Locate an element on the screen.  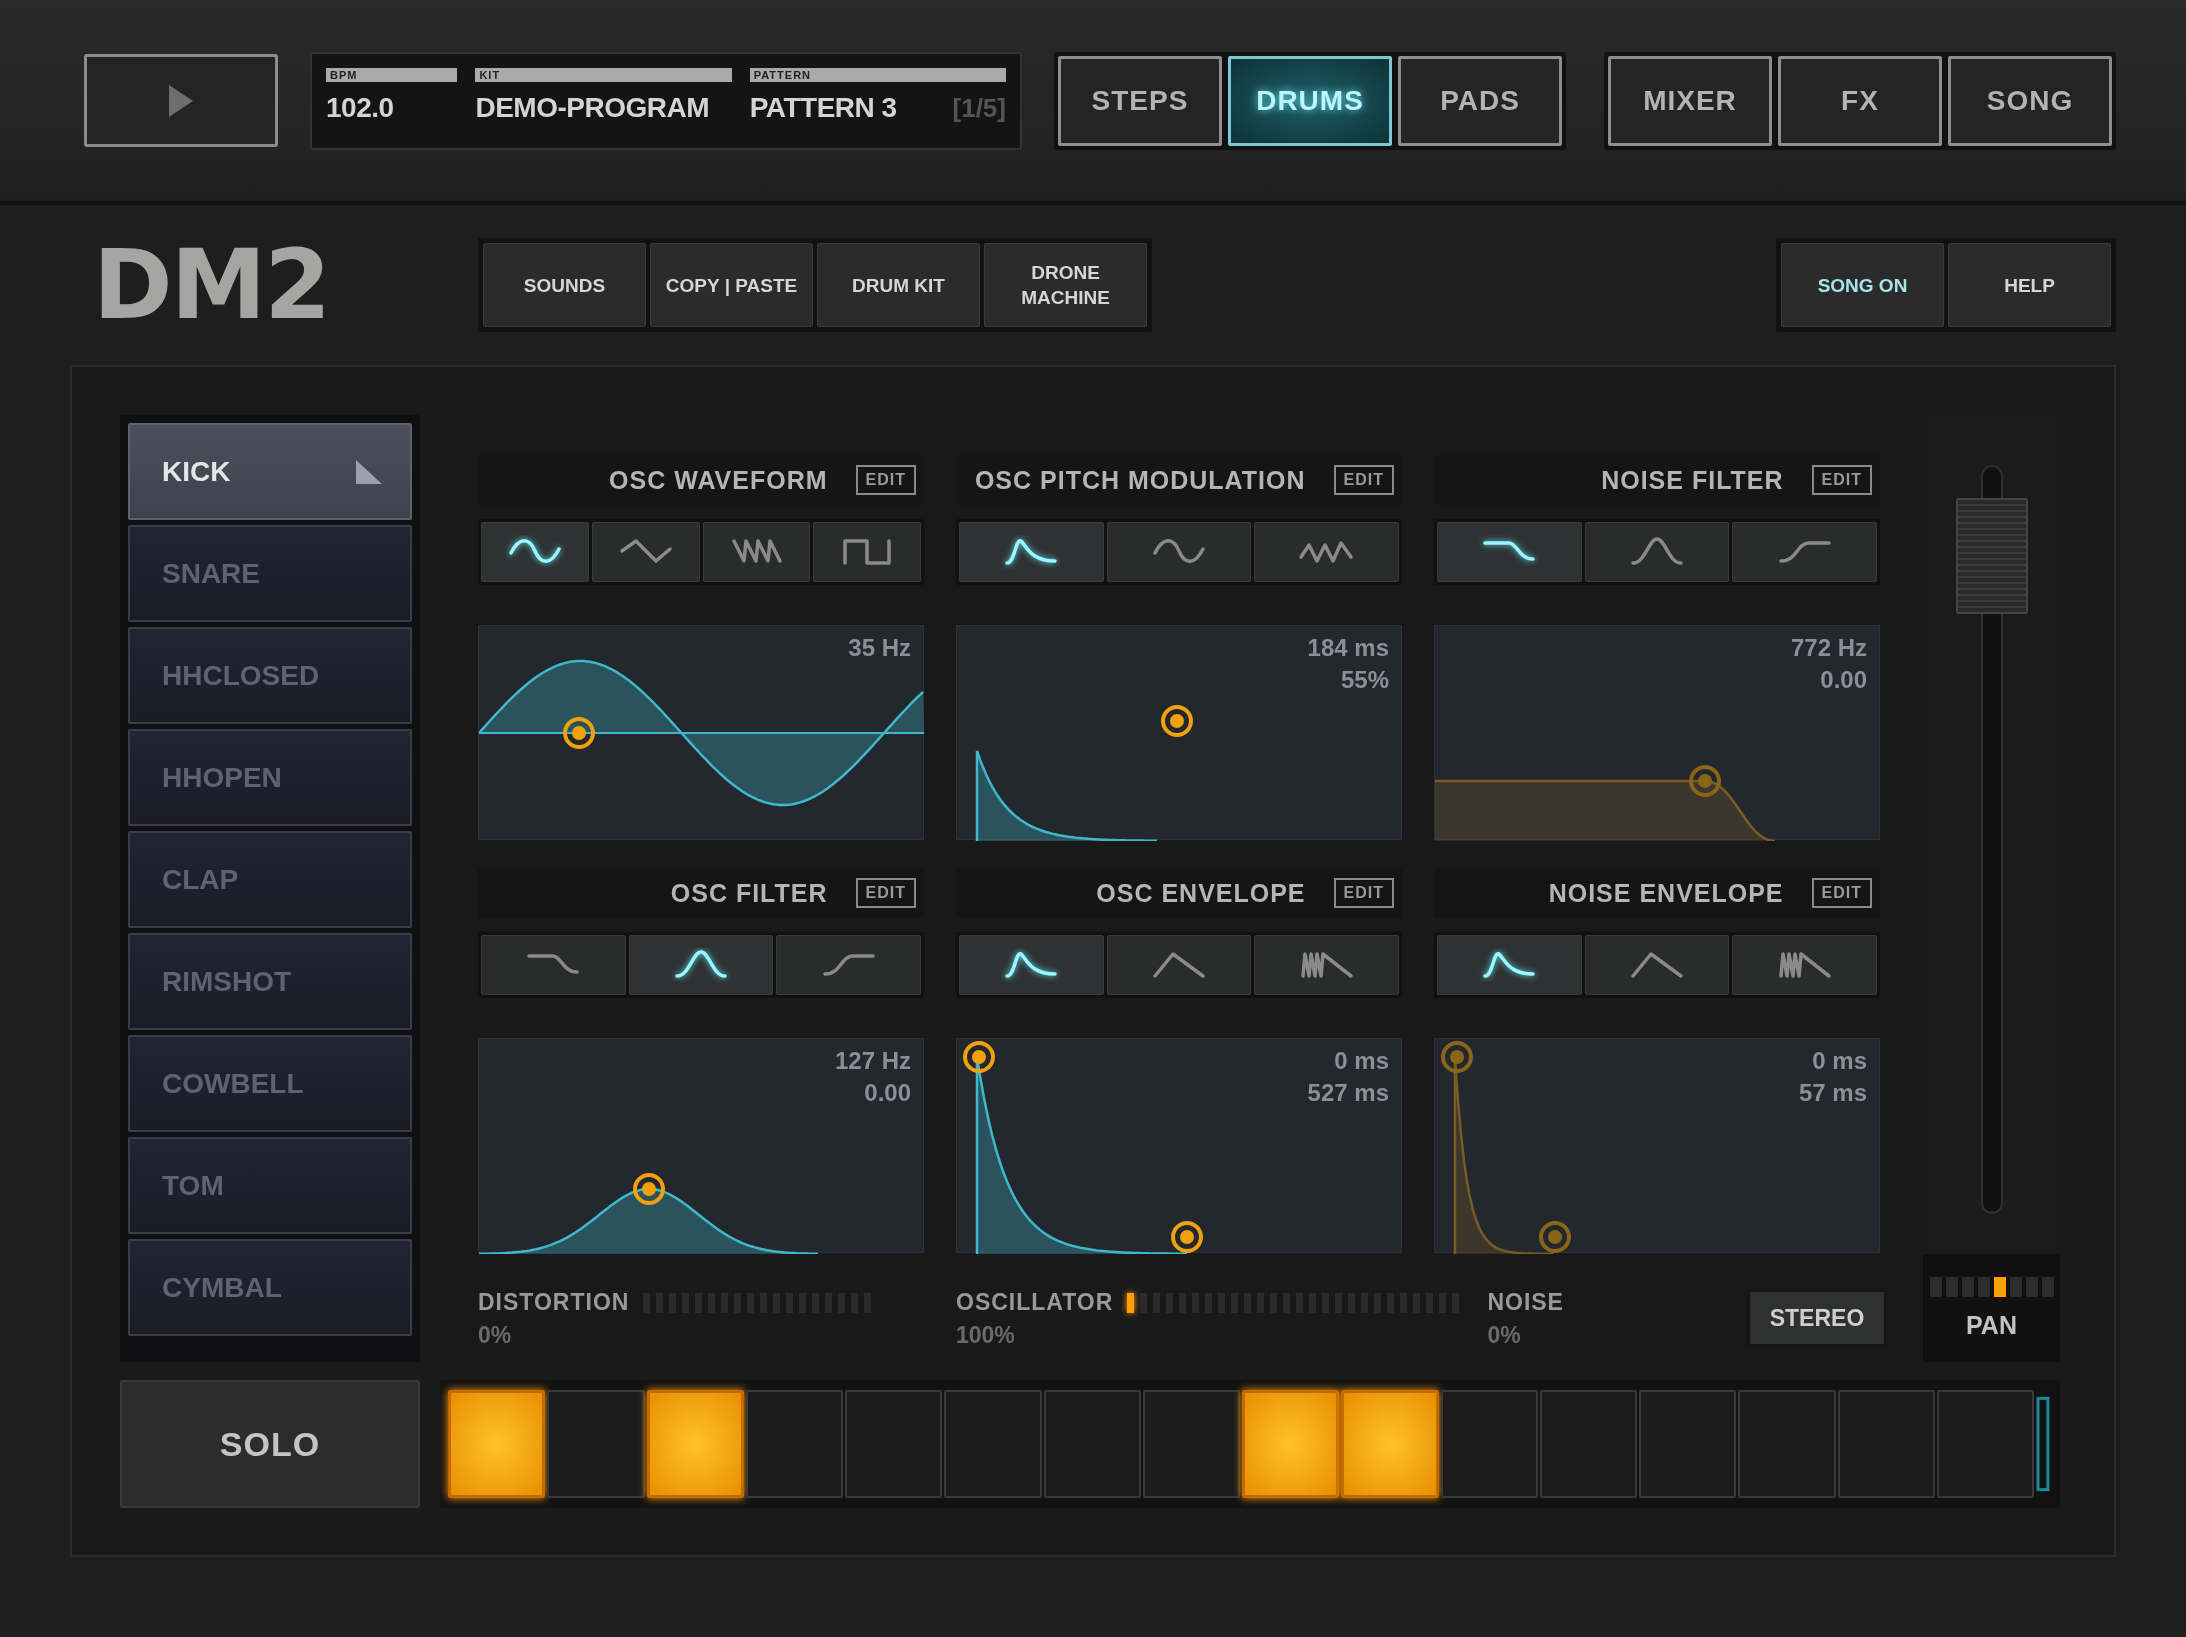
value-readout: 55% is located at coordinates (1364, 680).